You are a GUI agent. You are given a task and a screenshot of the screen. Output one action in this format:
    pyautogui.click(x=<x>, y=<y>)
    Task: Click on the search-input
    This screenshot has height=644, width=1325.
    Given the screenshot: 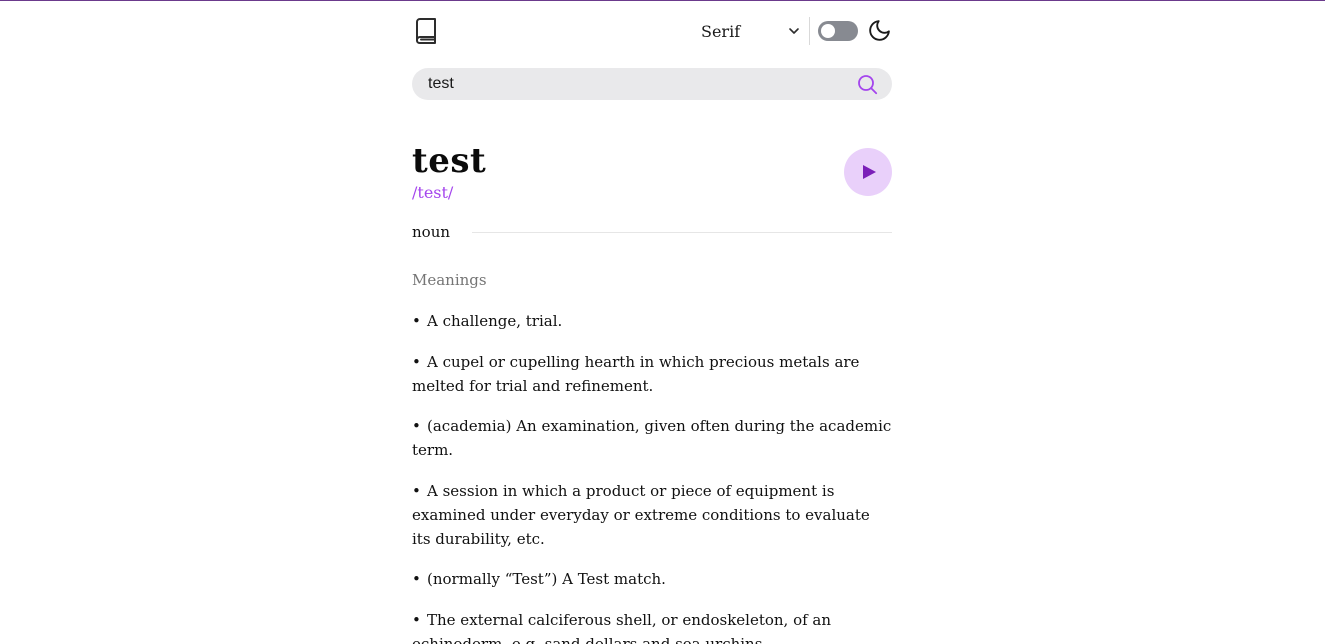 What is the action you would take?
    pyautogui.click(x=638, y=84)
    